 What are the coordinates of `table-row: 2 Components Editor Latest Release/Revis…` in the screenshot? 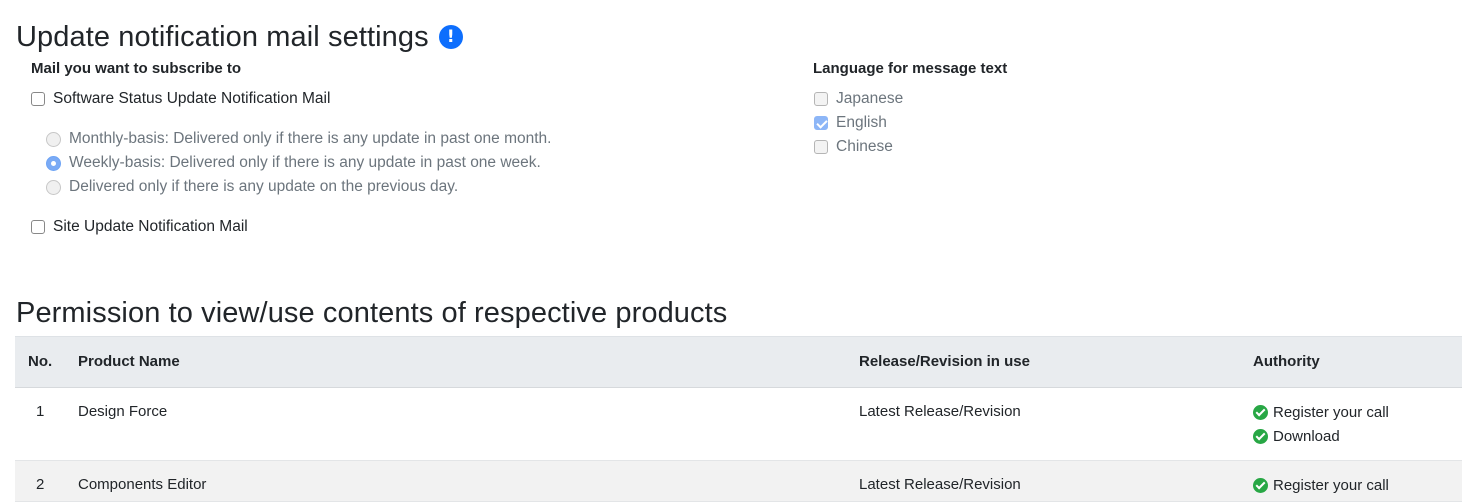 It's located at (738, 481).